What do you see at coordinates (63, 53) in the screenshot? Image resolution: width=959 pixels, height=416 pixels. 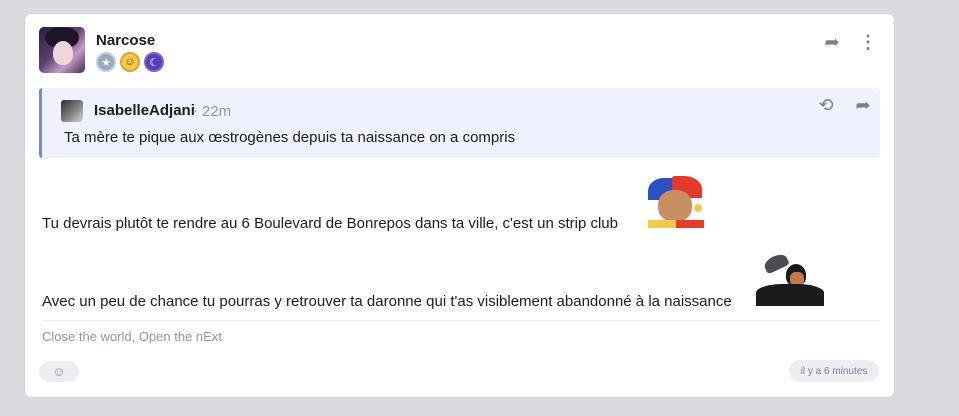 I see `avatar-face` at bounding box center [63, 53].